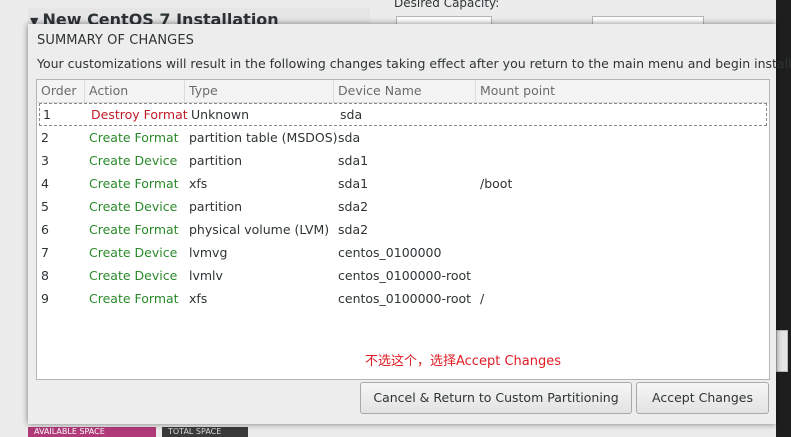  I want to click on row-type: Unknown, so click(220, 114).